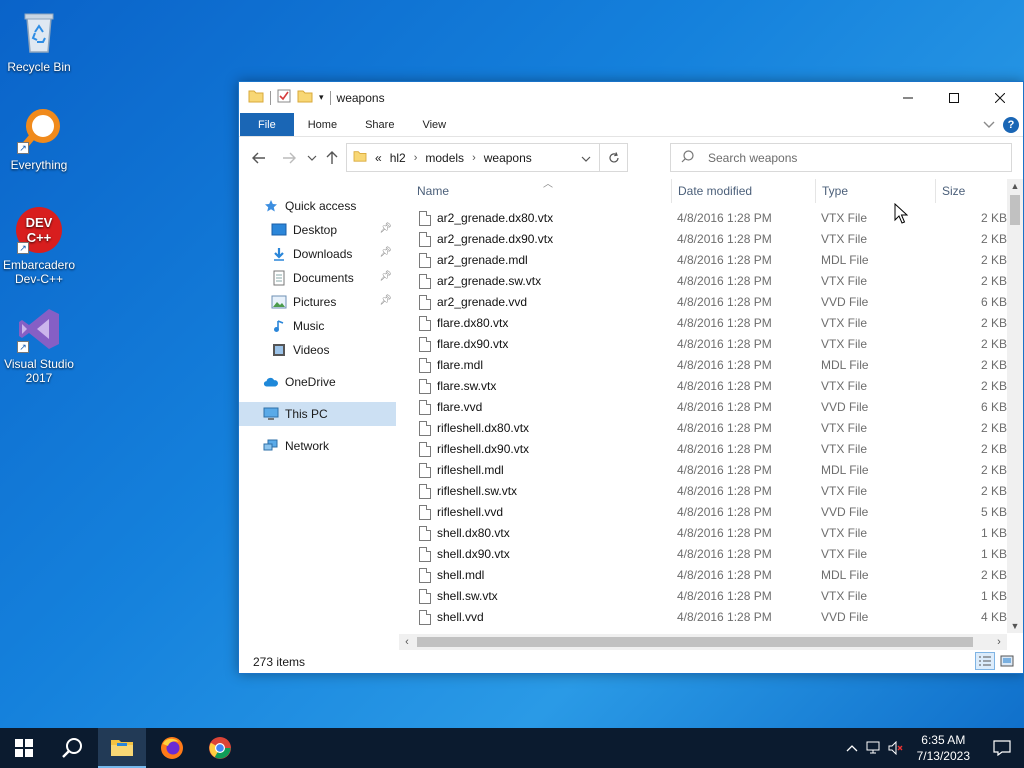 This screenshot has width=1024, height=768. What do you see at coordinates (360, 157) in the screenshot?
I see `folder-icon` at bounding box center [360, 157].